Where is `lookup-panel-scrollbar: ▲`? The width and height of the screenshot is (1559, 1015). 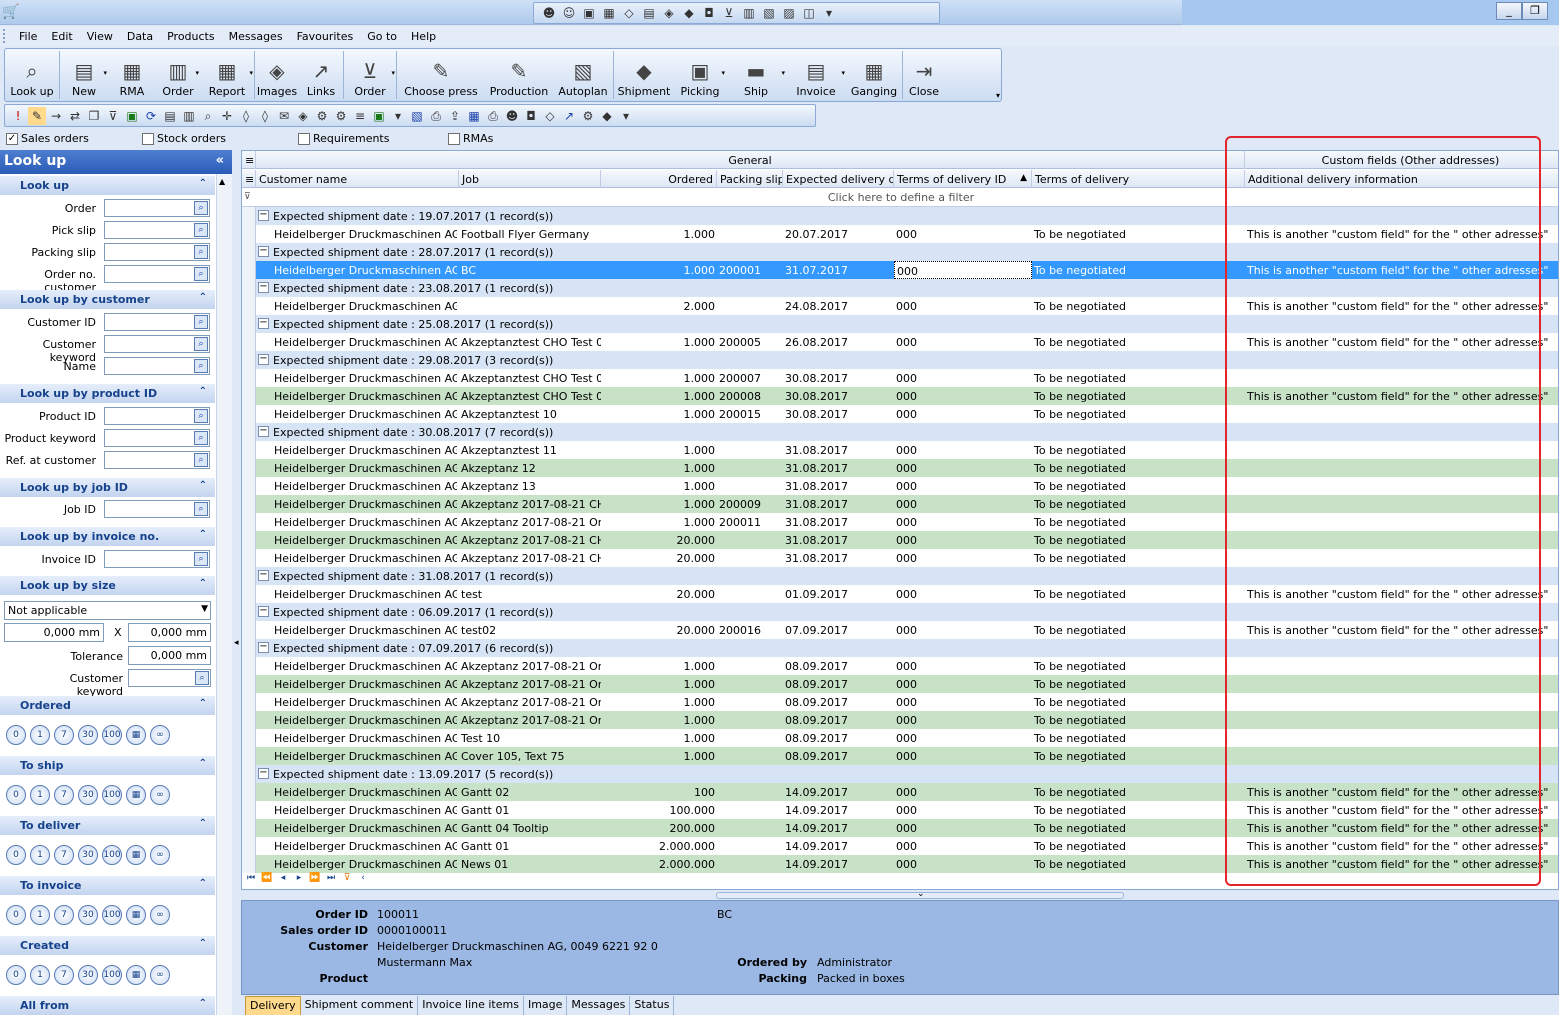
lookup-panel-scrollbar: ▲ is located at coordinates (224, 594).